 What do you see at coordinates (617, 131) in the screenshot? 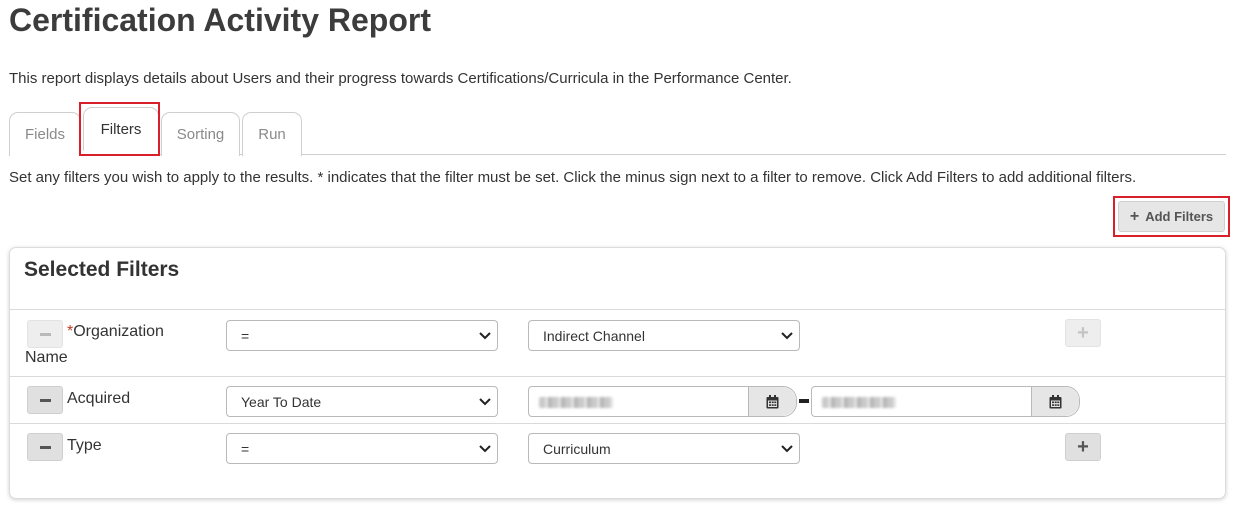
I see `report-tabs: Fields Filters Sorting Run` at bounding box center [617, 131].